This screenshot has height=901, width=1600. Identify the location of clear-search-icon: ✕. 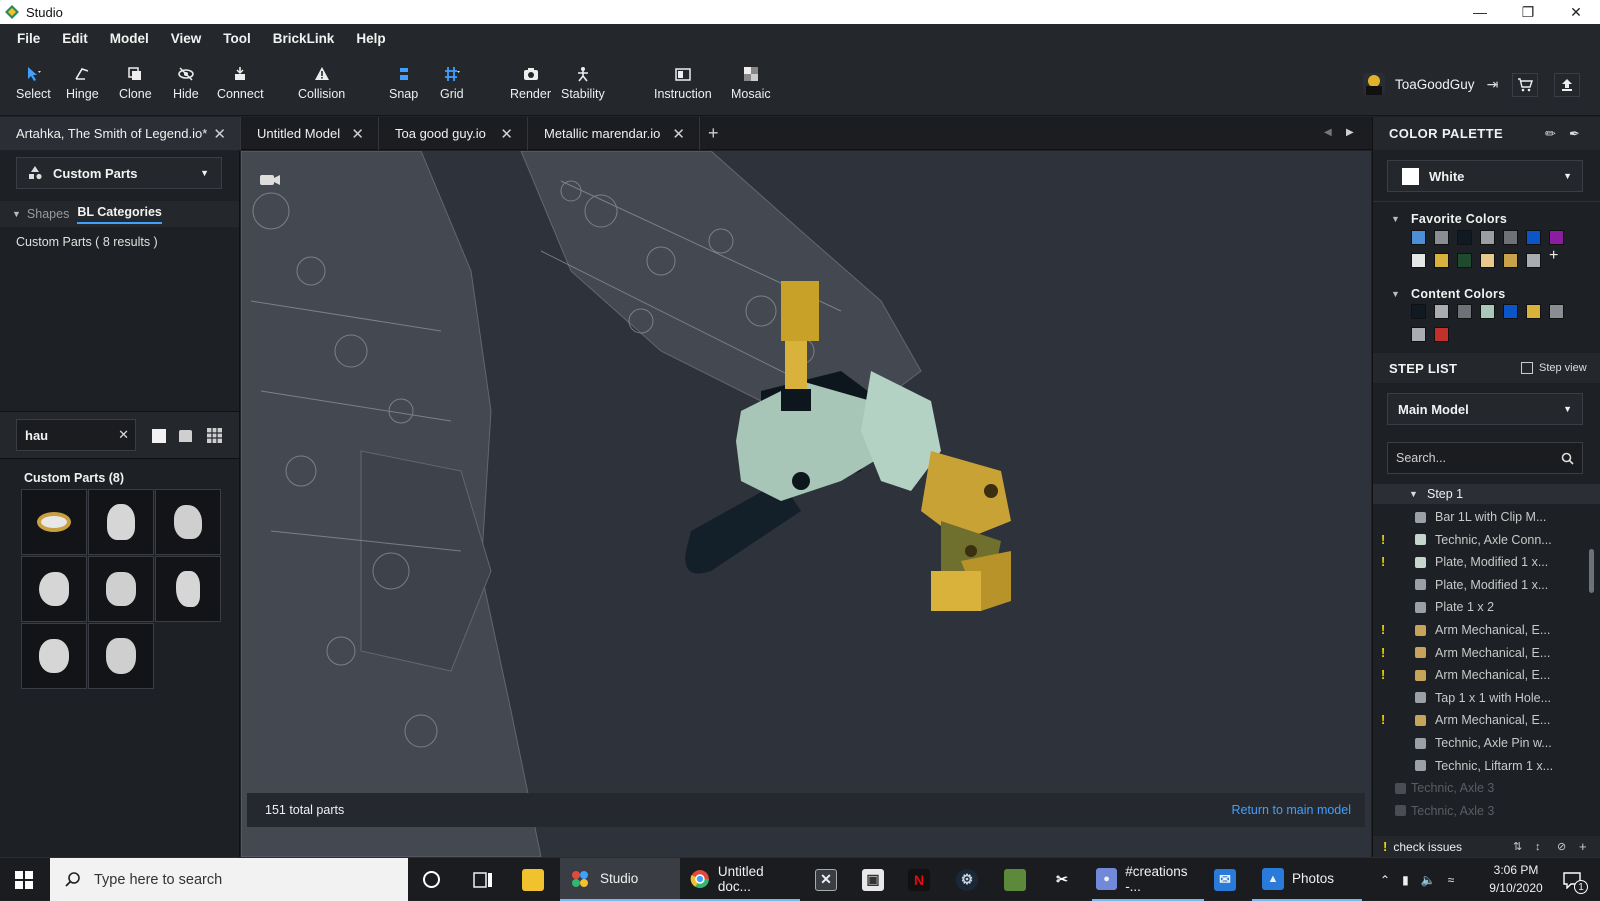
(123, 435).